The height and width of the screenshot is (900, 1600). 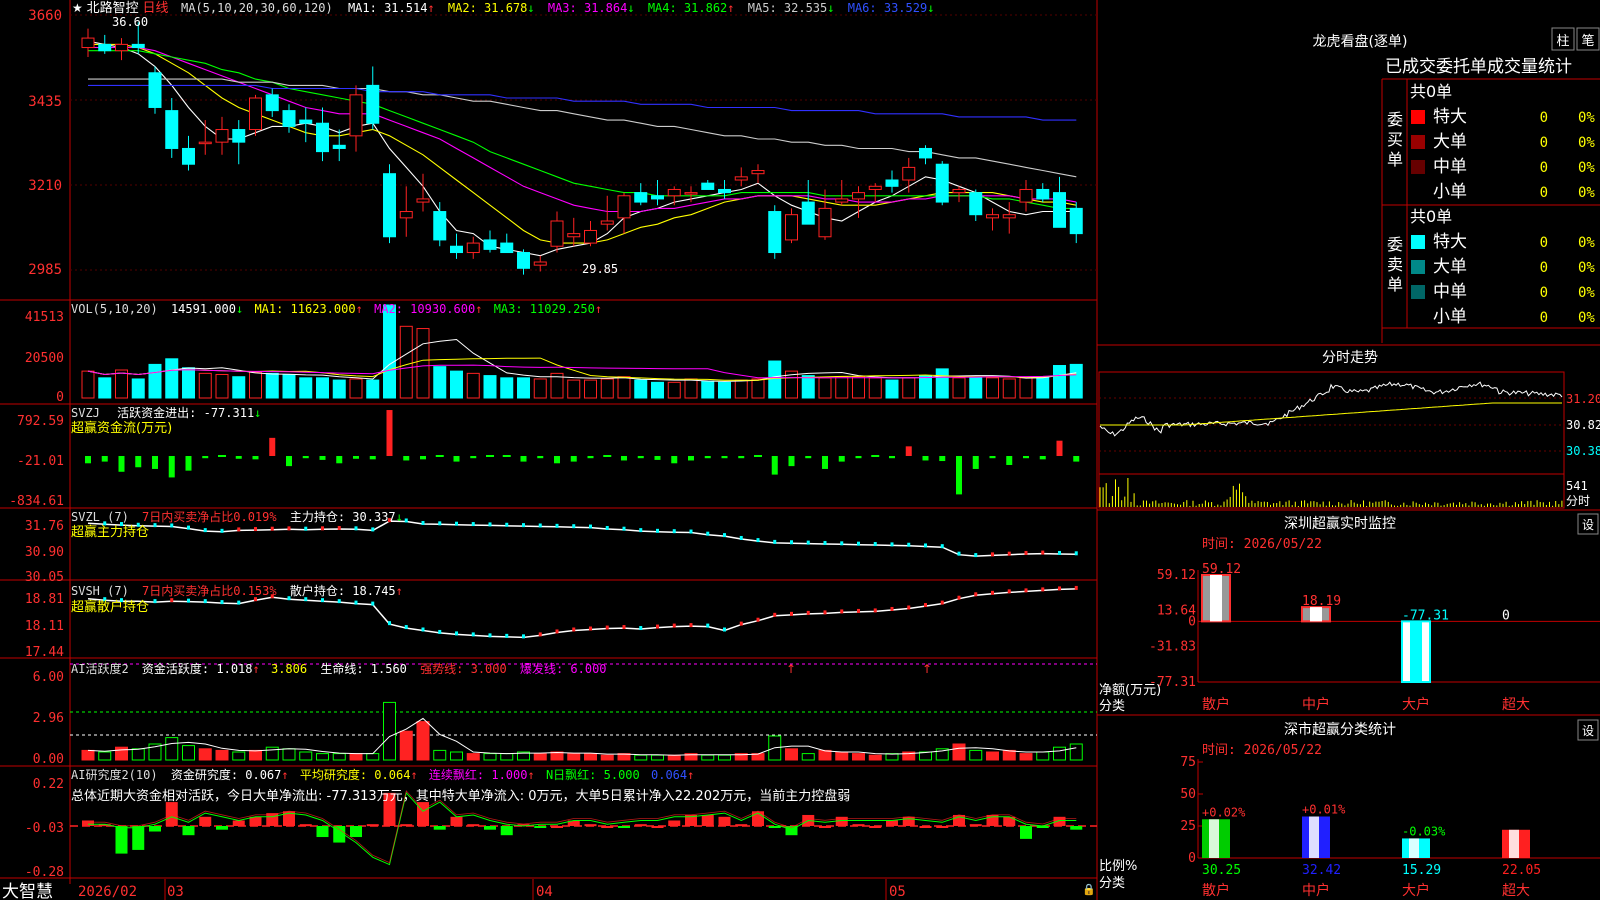 What do you see at coordinates (100, 591) in the screenshot?
I see `svsh-label: SVSH (7)` at bounding box center [100, 591].